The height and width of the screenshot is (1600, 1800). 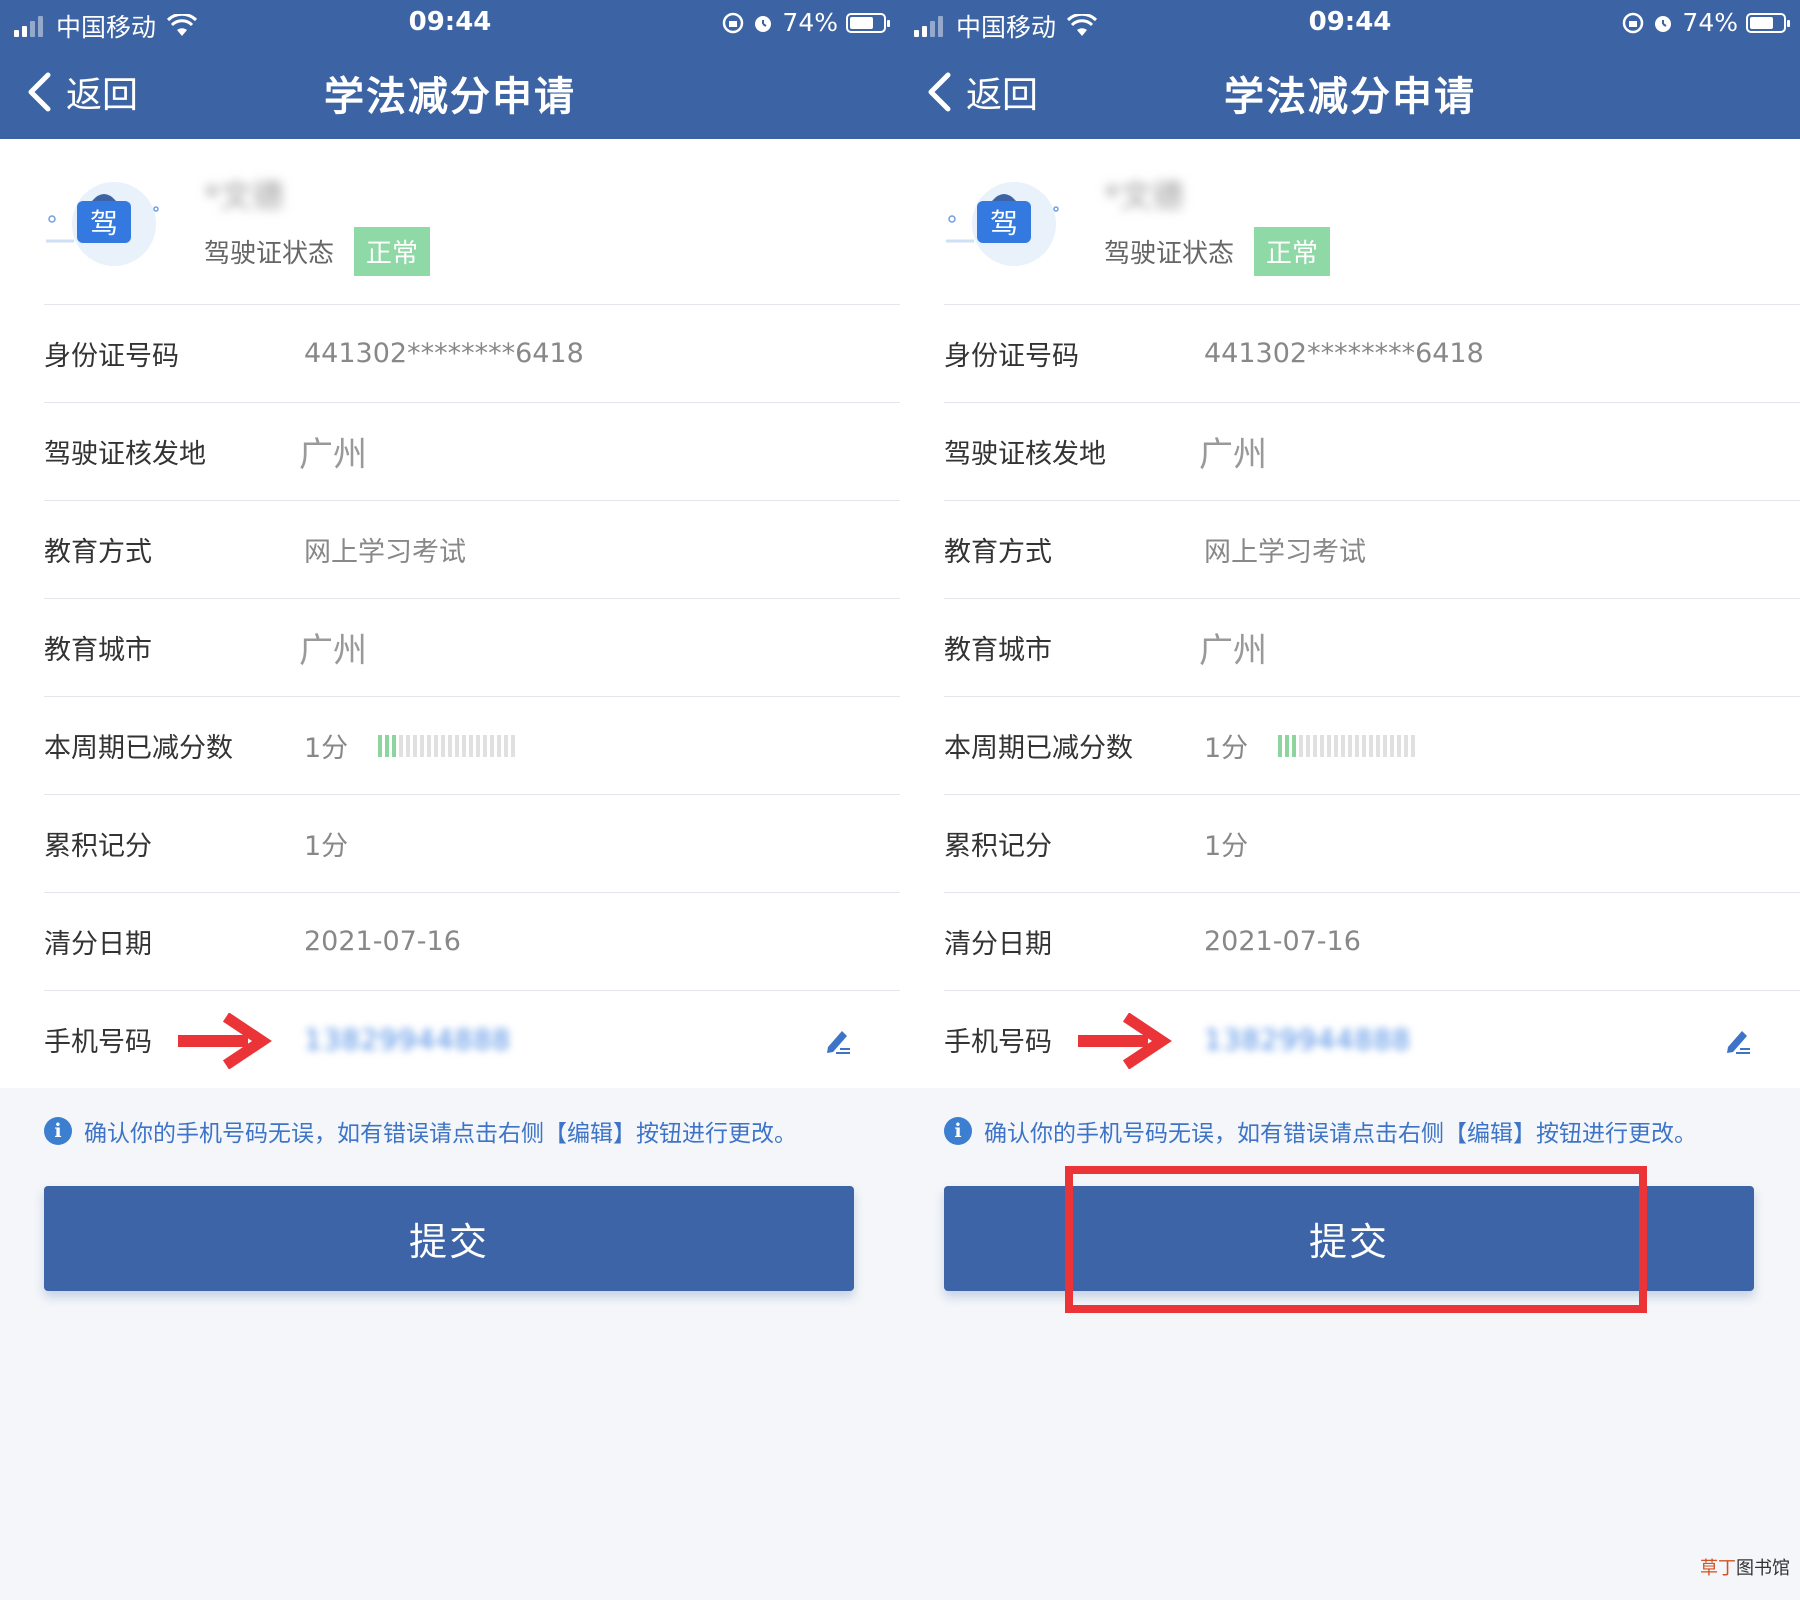 I want to click on row-cumulative: 累积记分 1分, so click(x=472, y=844).